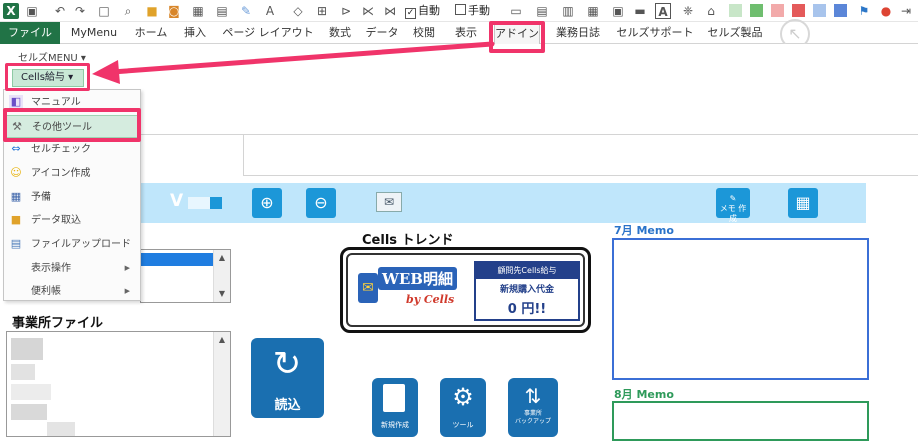  I want to click on zoom-in-button: ⊕, so click(267, 203).